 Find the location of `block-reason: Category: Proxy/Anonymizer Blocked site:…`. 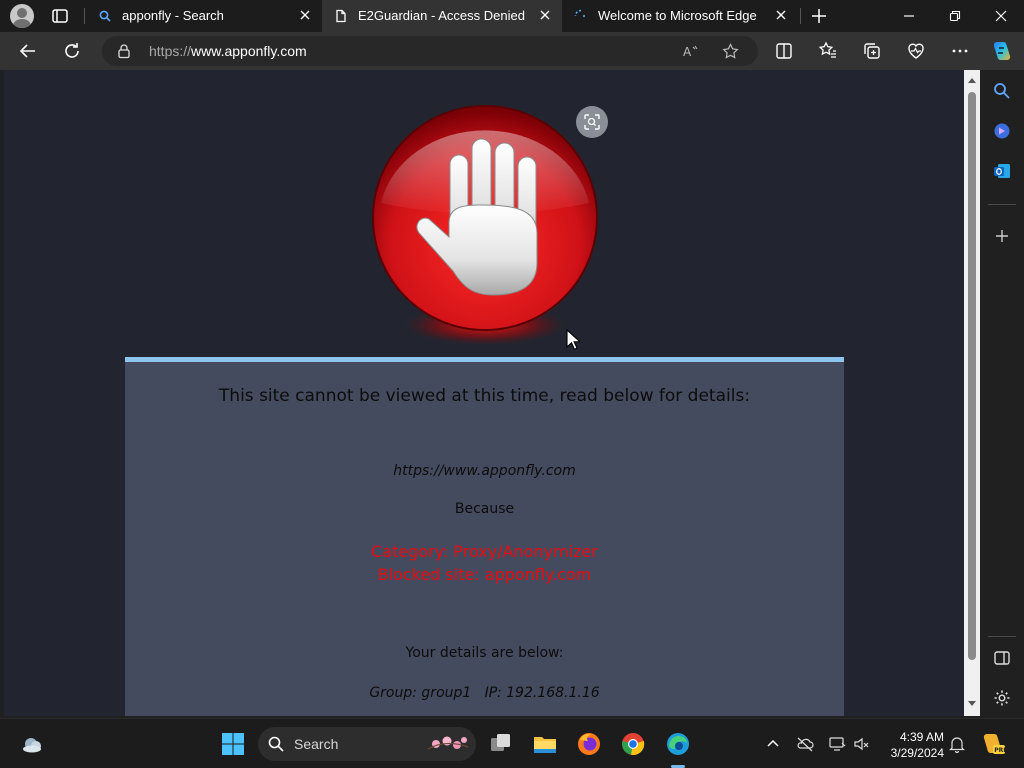

block-reason: Category: Proxy/Anonymizer Blocked site:… is located at coordinates (484, 563).